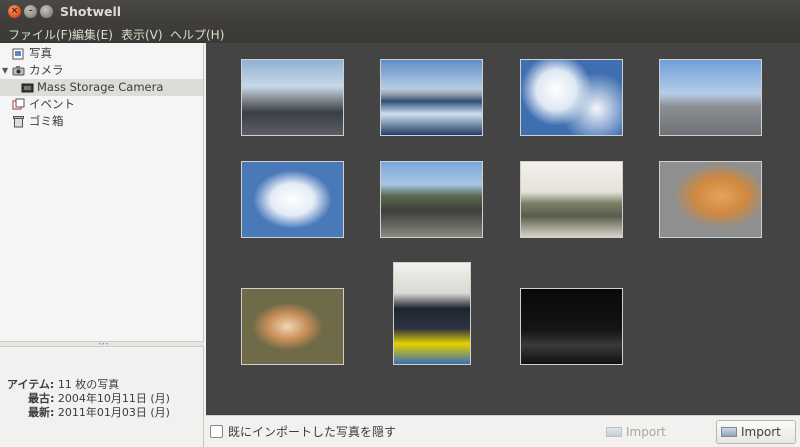 Image resolution: width=800 pixels, height=447 pixels. Describe the element at coordinates (101, 70) in the screenshot. I see `sidebar-item-camera: ▼ カメラ` at that location.